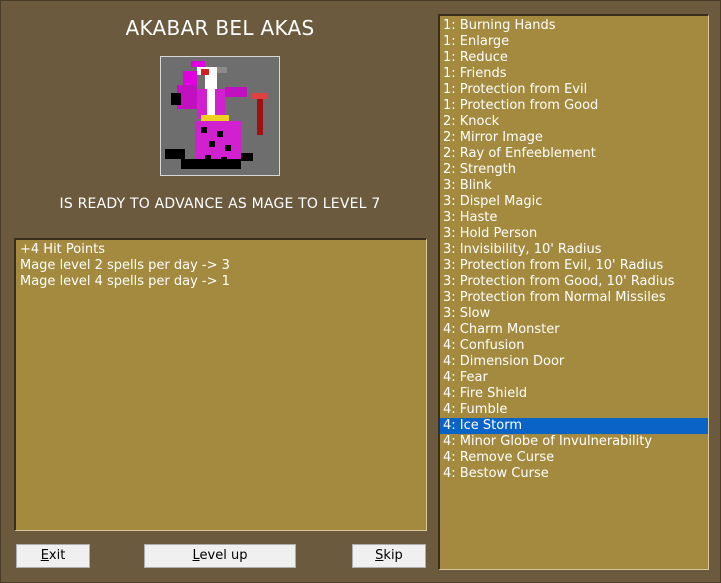 The height and width of the screenshot is (583, 721). Describe the element at coordinates (574, 106) in the screenshot. I see `spell-item: 1: Protection from Good` at that location.